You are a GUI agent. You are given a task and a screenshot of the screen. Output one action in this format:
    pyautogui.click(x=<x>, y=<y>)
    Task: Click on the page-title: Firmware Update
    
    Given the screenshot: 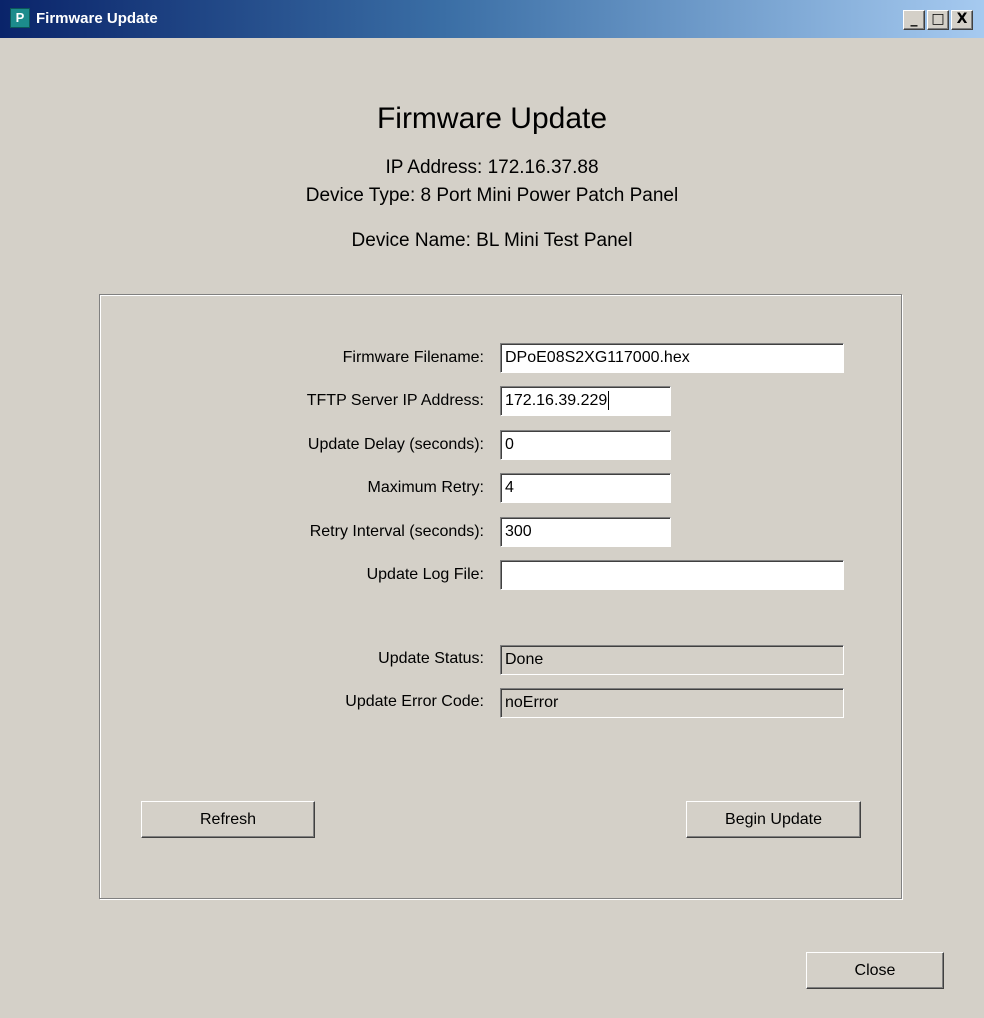 What is the action you would take?
    pyautogui.click(x=492, y=118)
    